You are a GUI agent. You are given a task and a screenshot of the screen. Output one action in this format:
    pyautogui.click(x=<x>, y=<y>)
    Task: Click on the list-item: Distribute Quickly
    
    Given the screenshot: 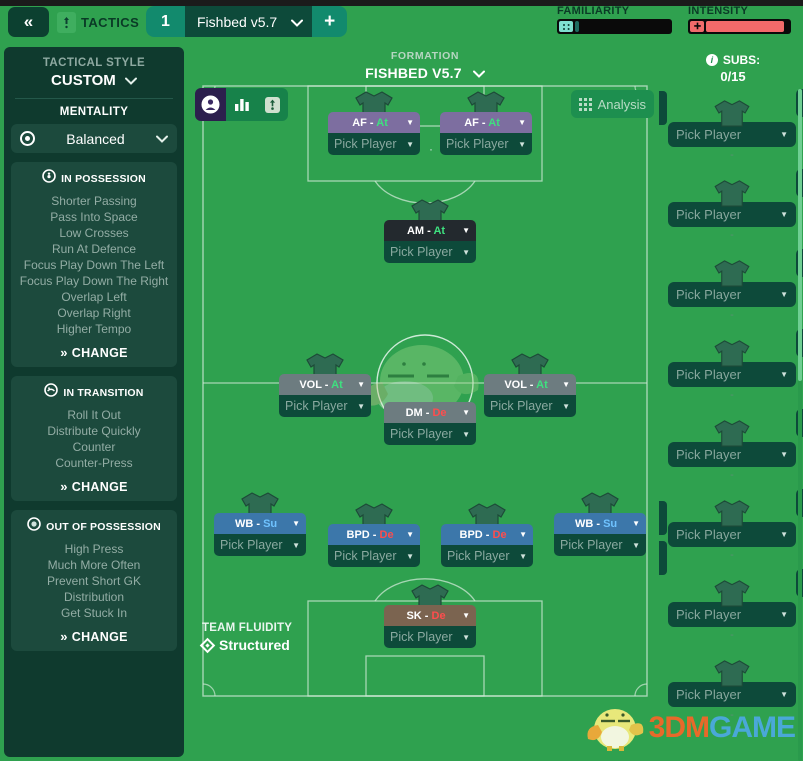 What is the action you would take?
    pyautogui.click(x=94, y=431)
    